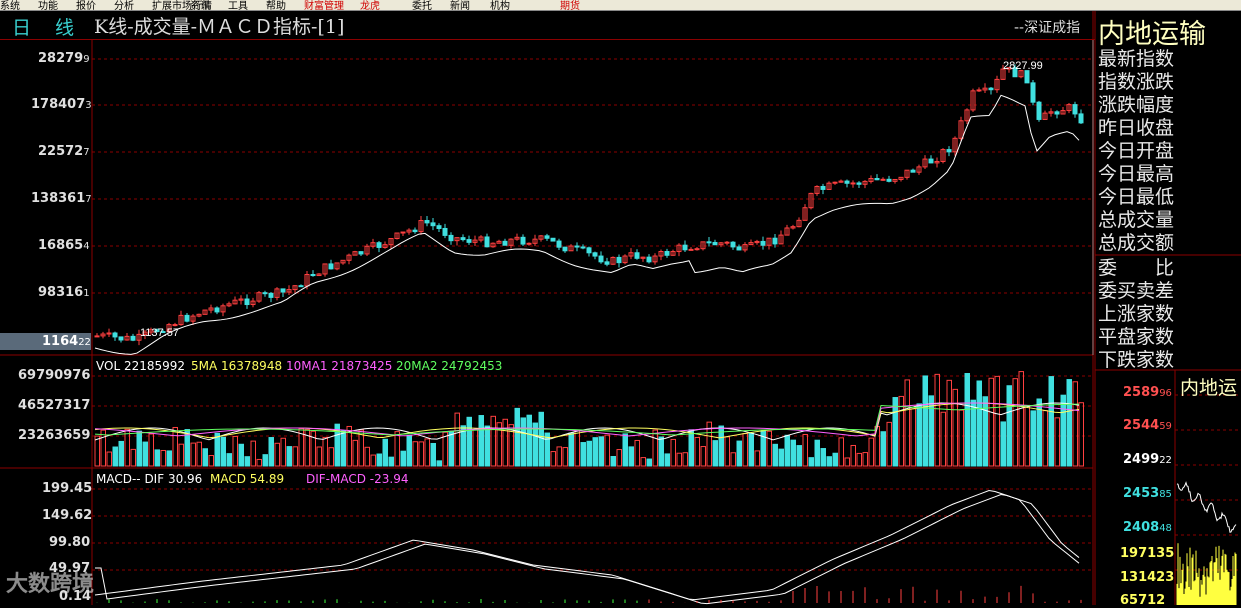 The width and height of the screenshot is (1241, 608). Describe the element at coordinates (1147, 392) in the screenshot. I see `mini-price-label: 258996` at that location.